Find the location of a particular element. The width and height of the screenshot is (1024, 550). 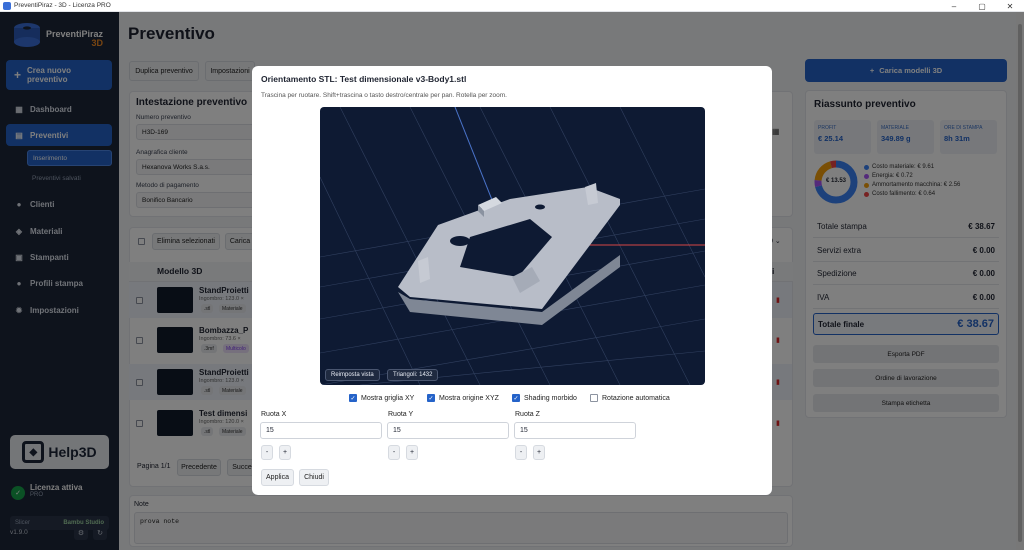

rotate-y-label: Ruota Y is located at coordinates (401, 414).